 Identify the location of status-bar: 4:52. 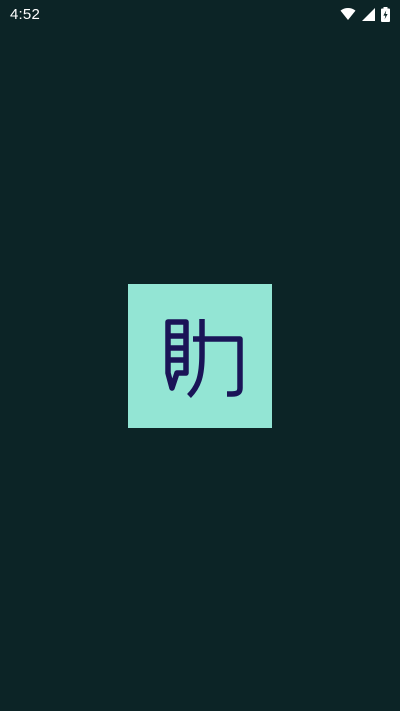
(200, 14).